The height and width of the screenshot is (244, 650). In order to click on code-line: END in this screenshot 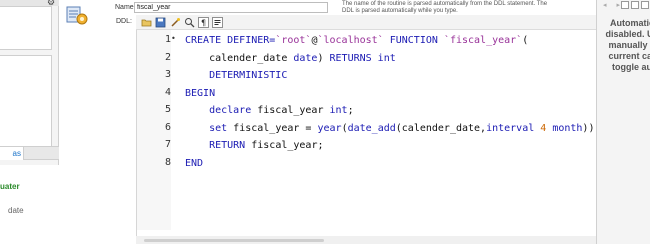, I will do `click(194, 163)`.